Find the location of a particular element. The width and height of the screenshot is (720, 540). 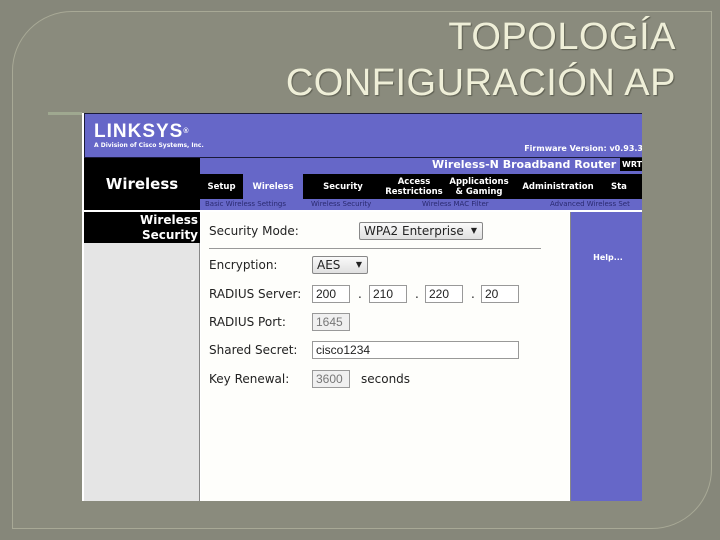

slide-title-line-1: TOPOLOGÍA is located at coordinates (562, 37).